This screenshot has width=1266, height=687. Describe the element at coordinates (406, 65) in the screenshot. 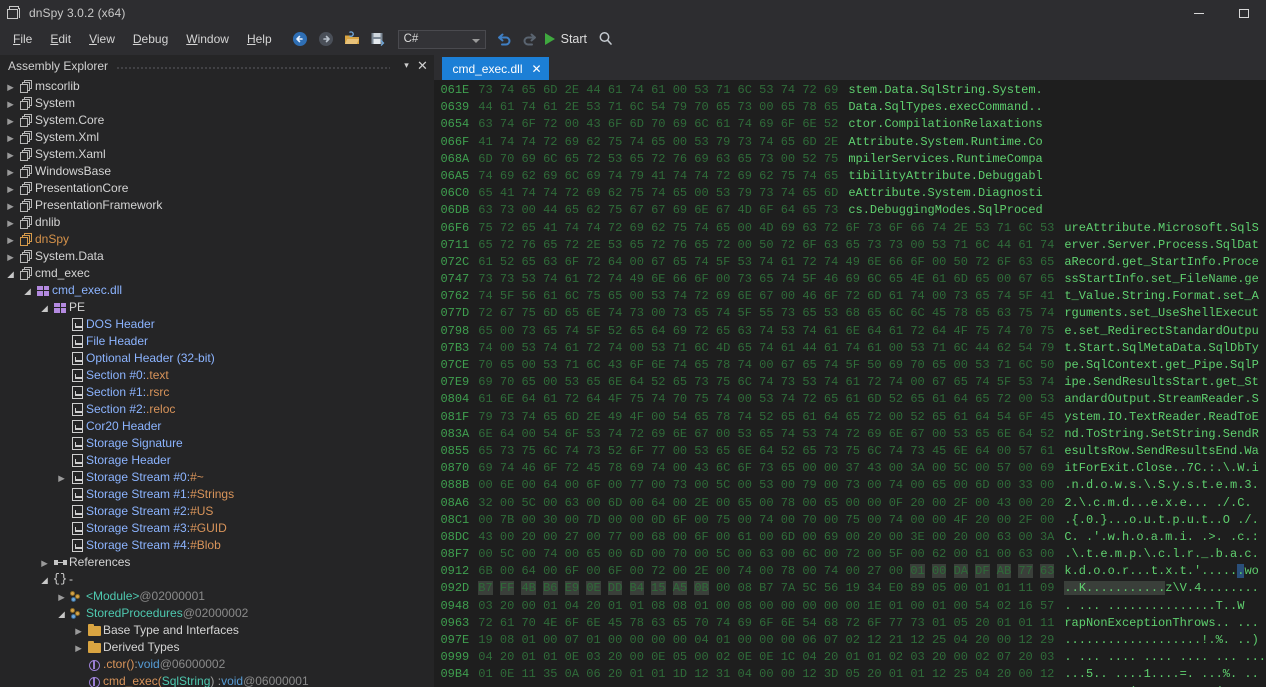

I see `chevron-down-icon: ▾` at that location.